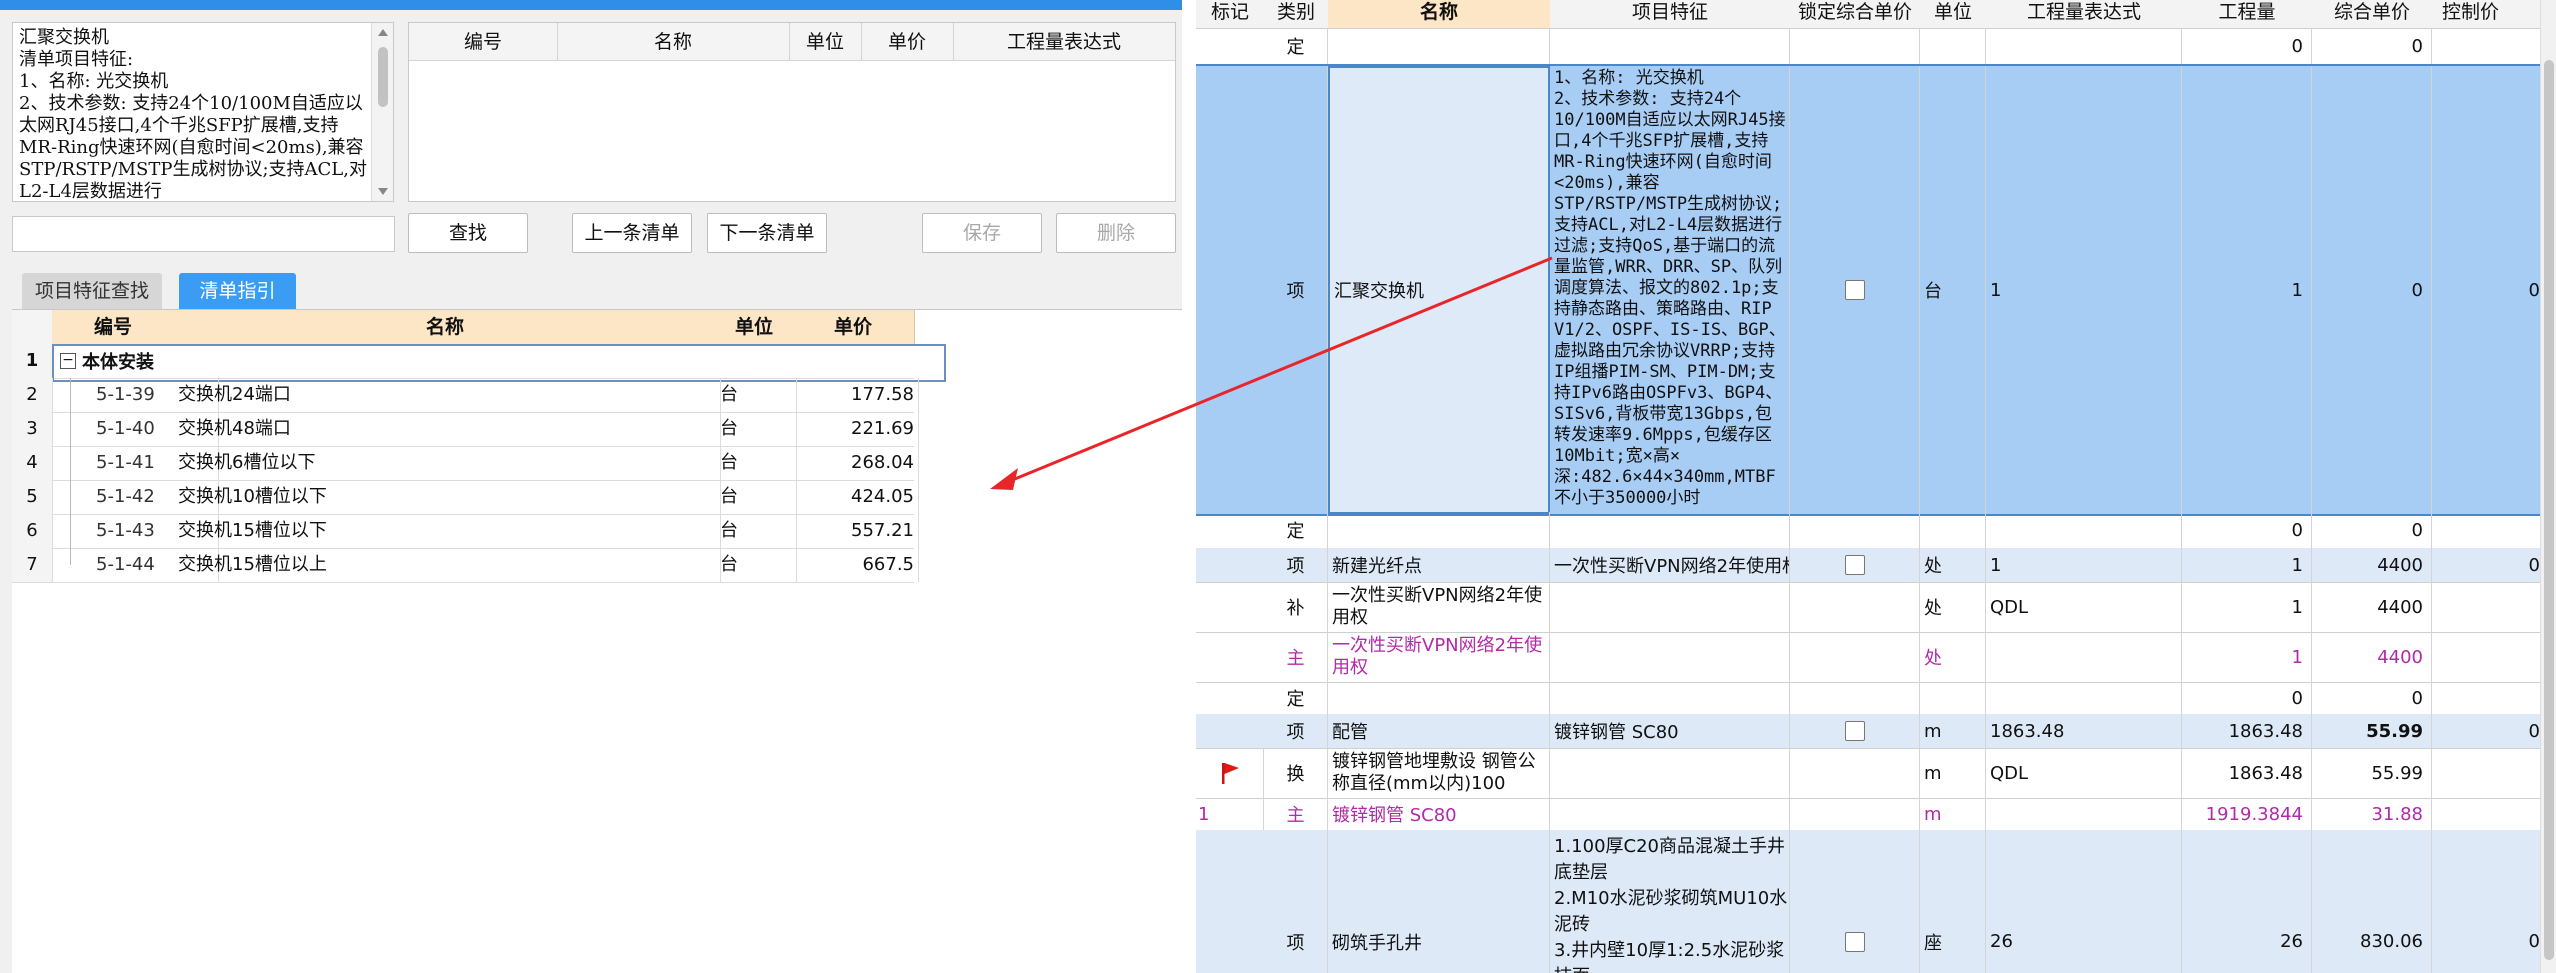  Describe the element at coordinates (1004, 479) in the screenshot. I see `arrow-head-icon` at that location.